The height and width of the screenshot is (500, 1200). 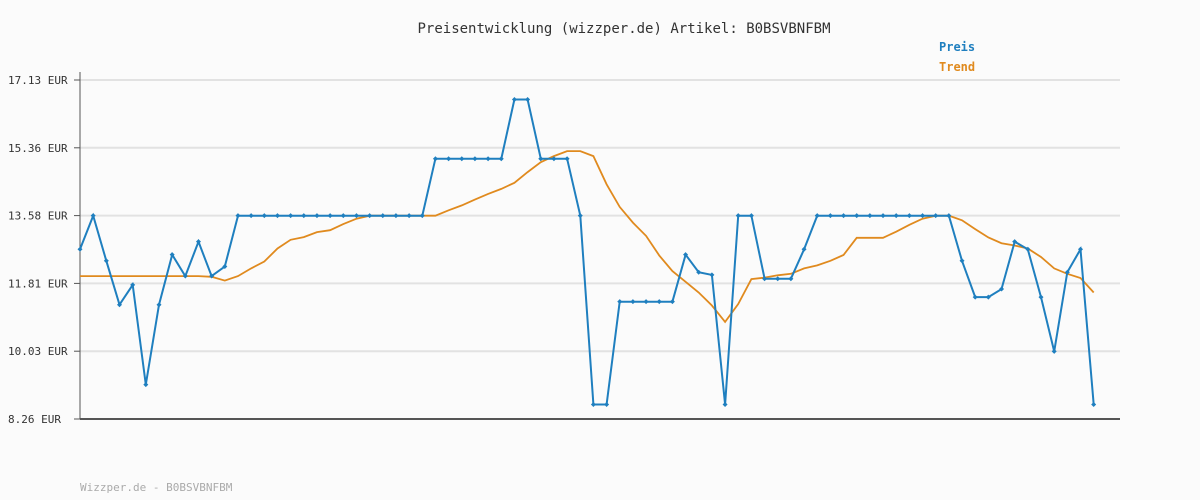 I want to click on y-tick-label: 17.13 EUR, so click(x=38, y=80).